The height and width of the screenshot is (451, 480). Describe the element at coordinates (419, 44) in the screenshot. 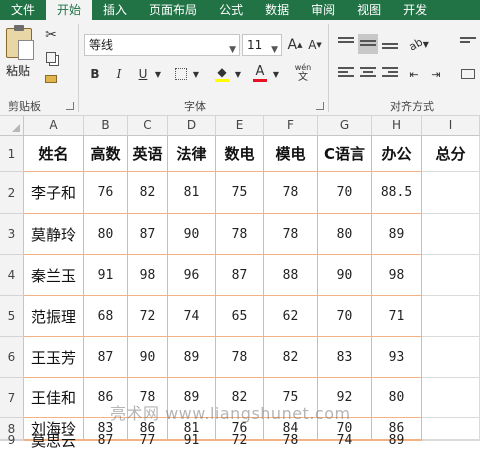

I see `orientation-button: ab ▼` at that location.